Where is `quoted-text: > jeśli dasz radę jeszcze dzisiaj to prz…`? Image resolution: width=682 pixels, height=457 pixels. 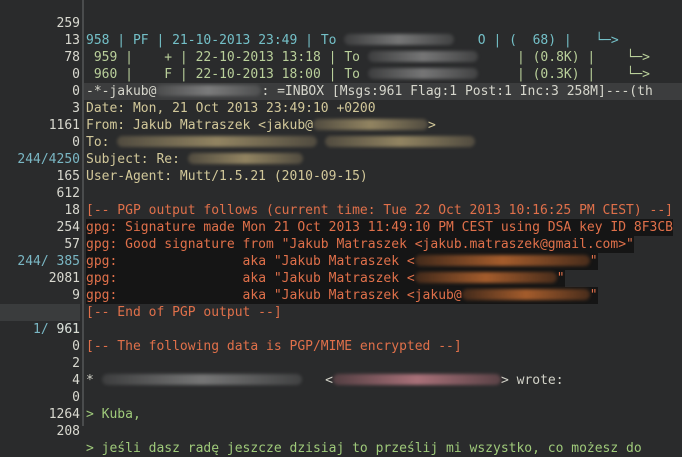
quoted-text: > jeśli dasz radę jeszcze dzisiaj to prz… is located at coordinates (364, 448).